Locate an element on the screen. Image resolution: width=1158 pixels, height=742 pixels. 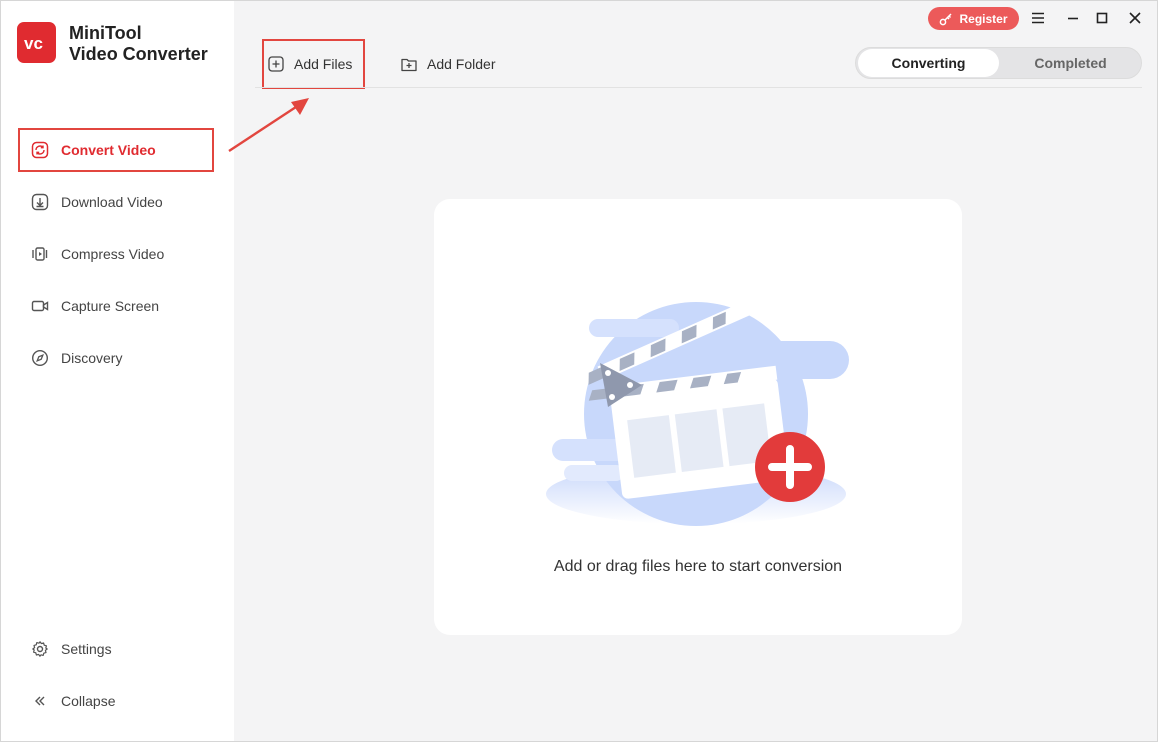
camera-icon is located at coordinates (40, 306).